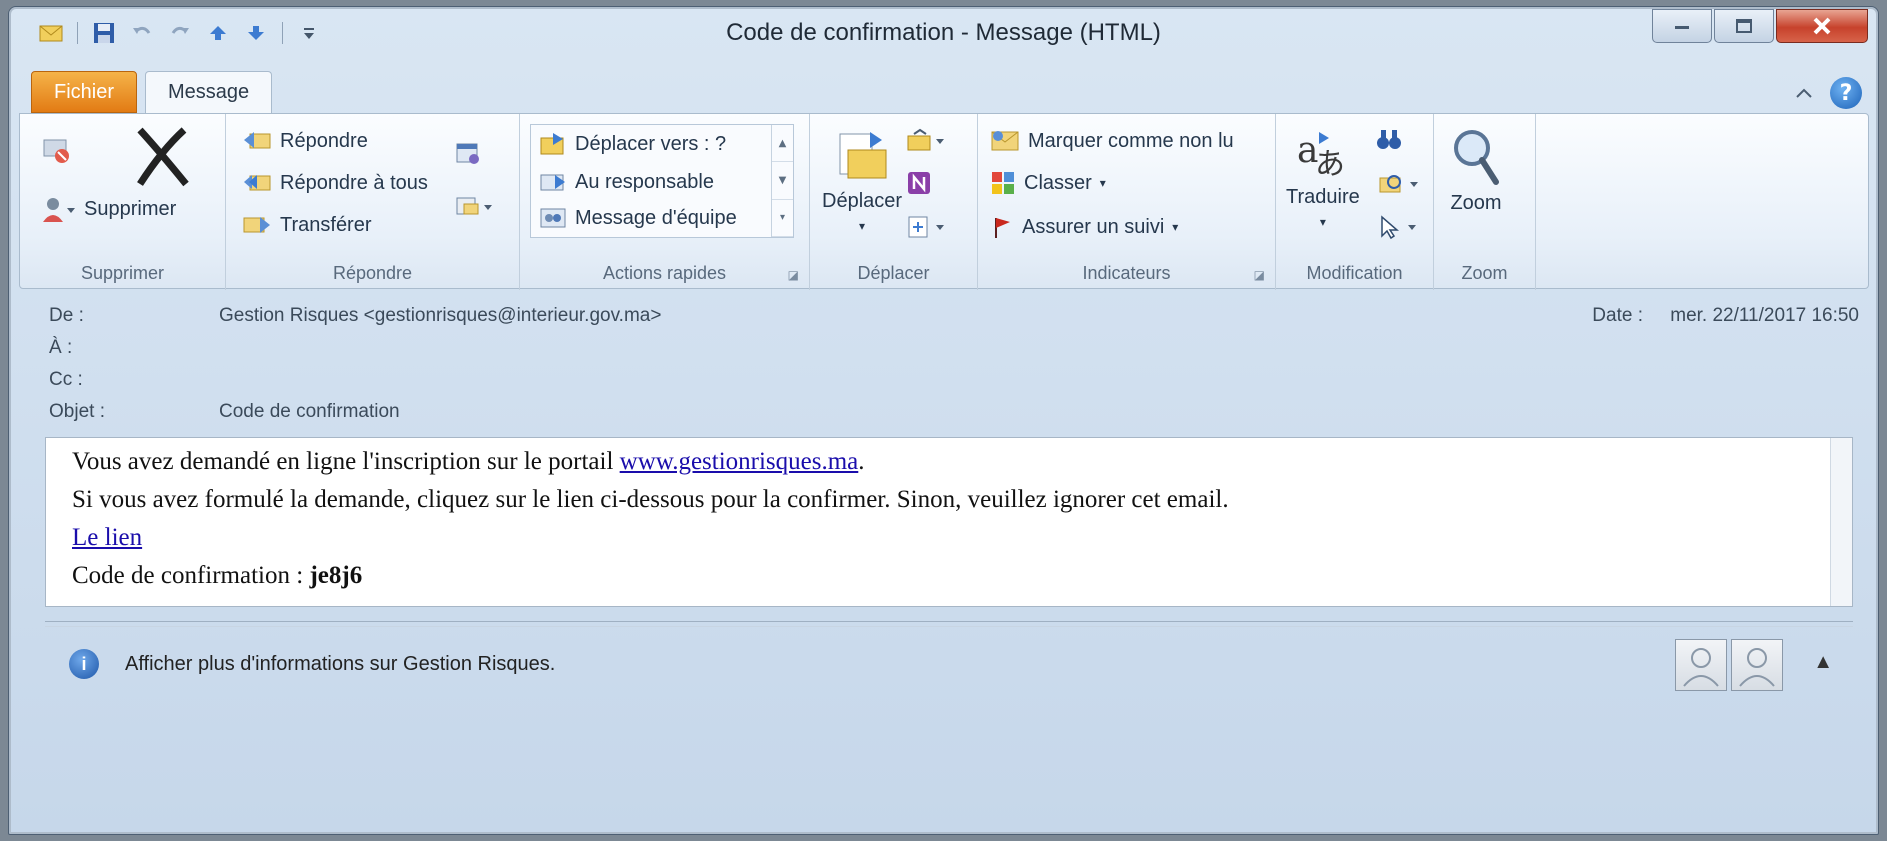 The height and width of the screenshot is (841, 1887). I want to click on onenote-button, so click(919, 183).